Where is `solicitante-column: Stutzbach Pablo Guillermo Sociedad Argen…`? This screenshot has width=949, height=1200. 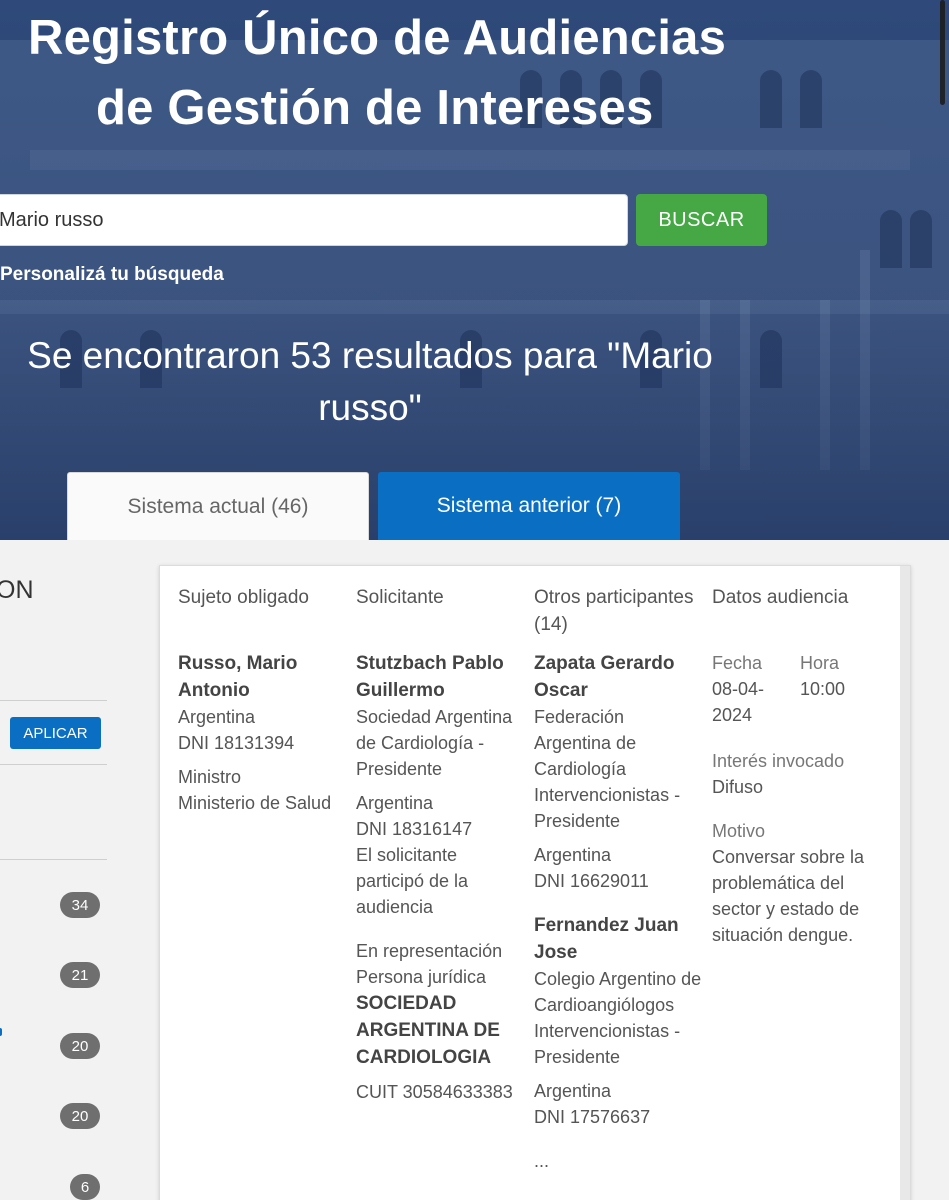
solicitante-column: Stutzbach Pablo Guillermo Sociedad Argen… is located at coordinates (442, 877).